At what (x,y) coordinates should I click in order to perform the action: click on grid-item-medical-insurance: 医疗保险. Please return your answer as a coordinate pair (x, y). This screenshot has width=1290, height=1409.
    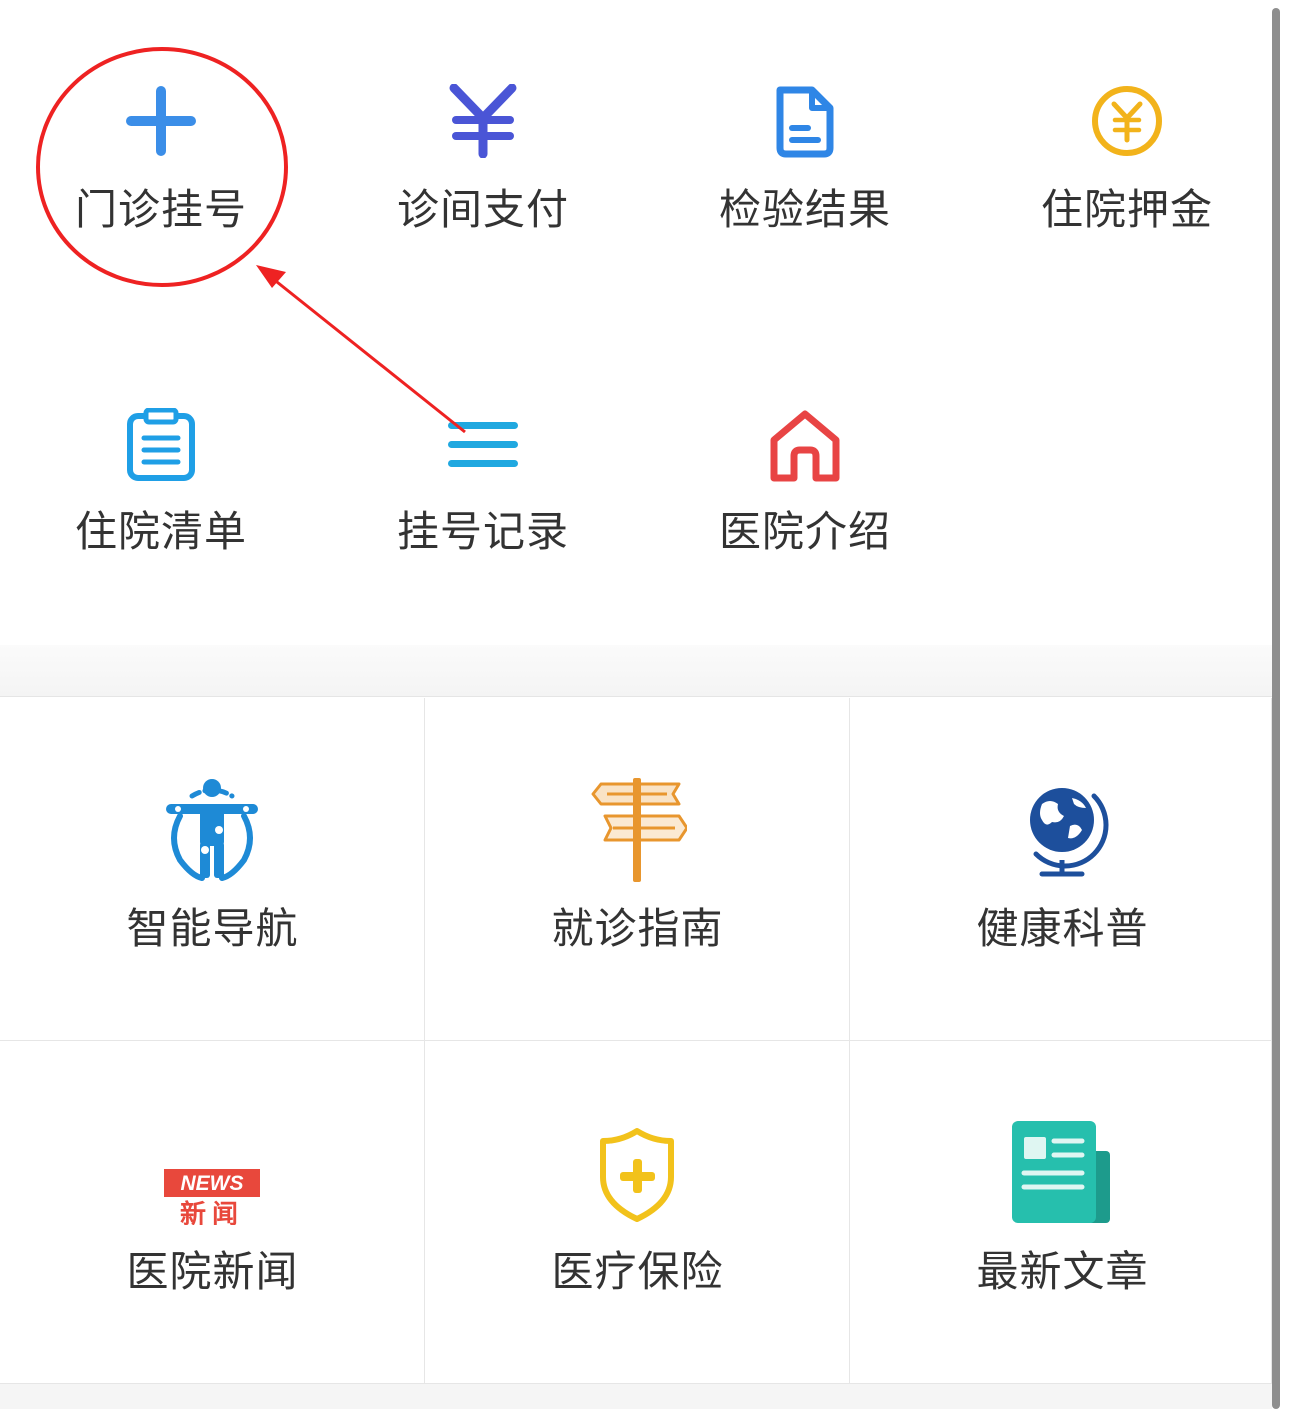
    Looking at the image, I should click on (637, 1212).